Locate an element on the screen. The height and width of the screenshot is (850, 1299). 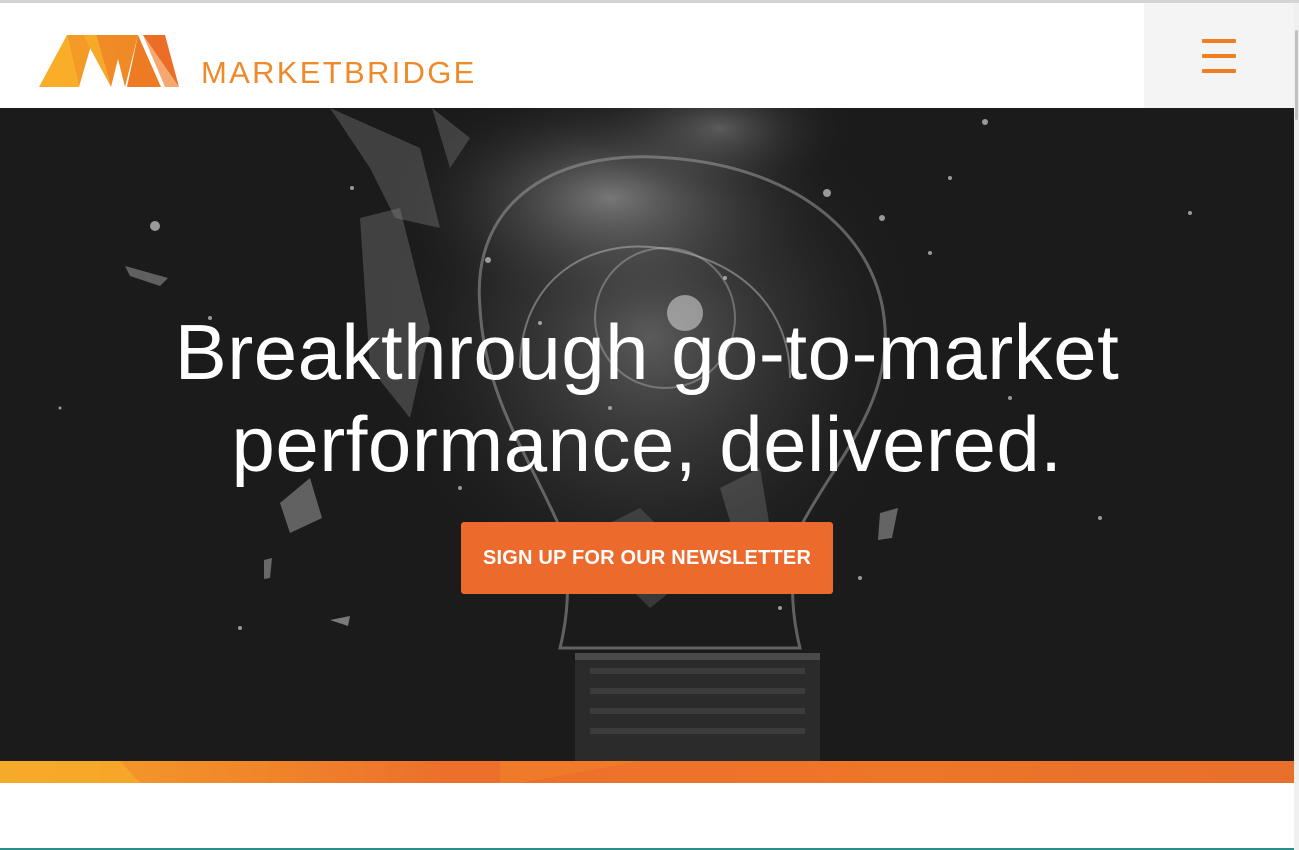
newsletter-signup-button: SIGN UP FOR OUR NEWSLETTER is located at coordinates (647, 558).